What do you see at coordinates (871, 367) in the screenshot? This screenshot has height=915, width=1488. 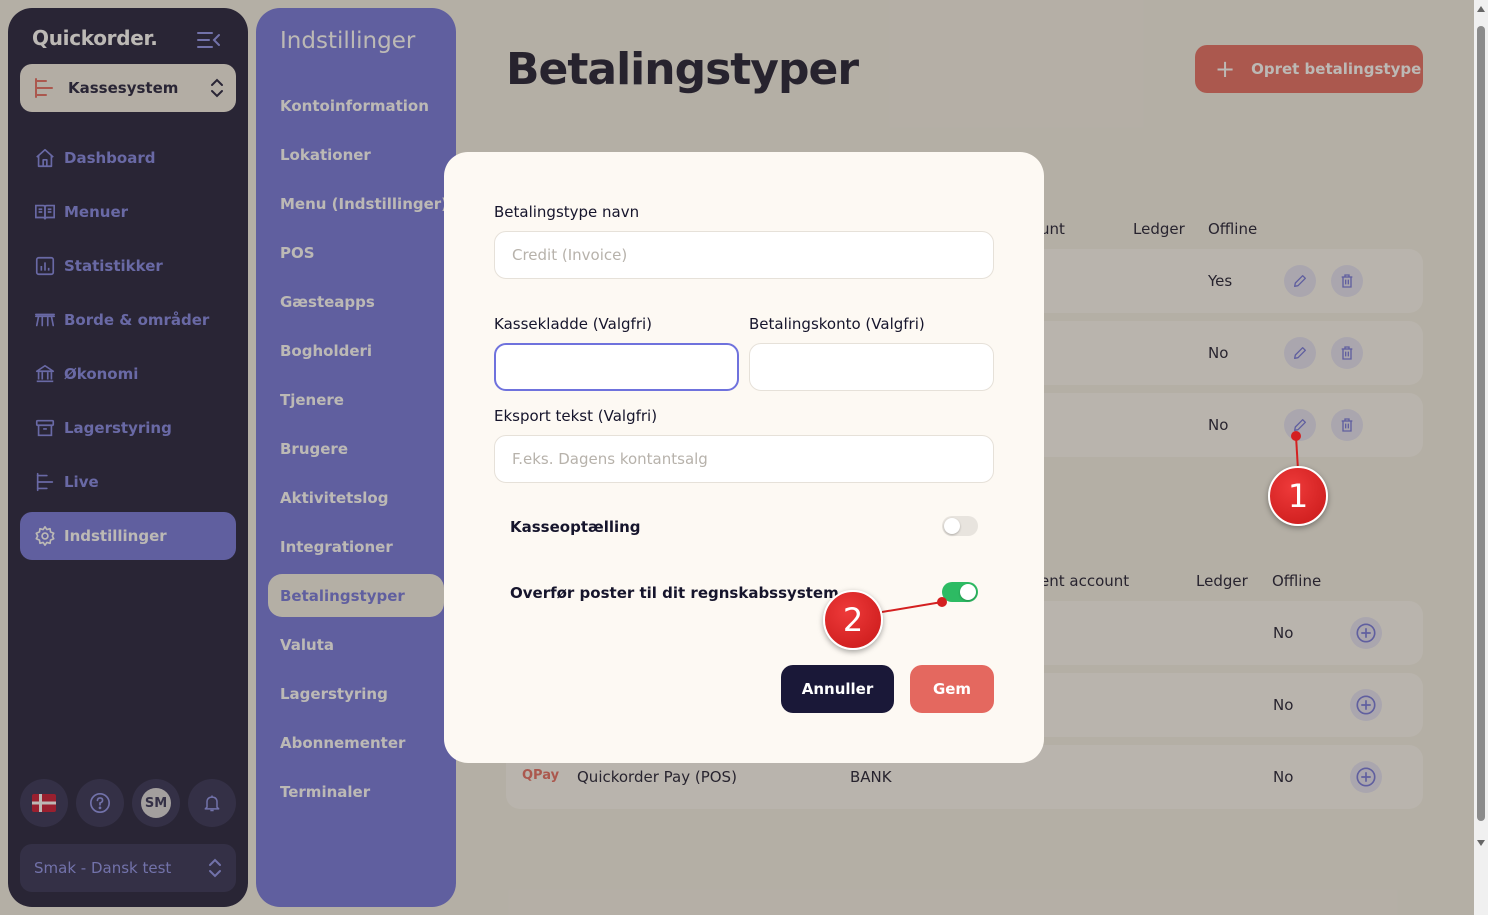 I see `payment-account-input` at bounding box center [871, 367].